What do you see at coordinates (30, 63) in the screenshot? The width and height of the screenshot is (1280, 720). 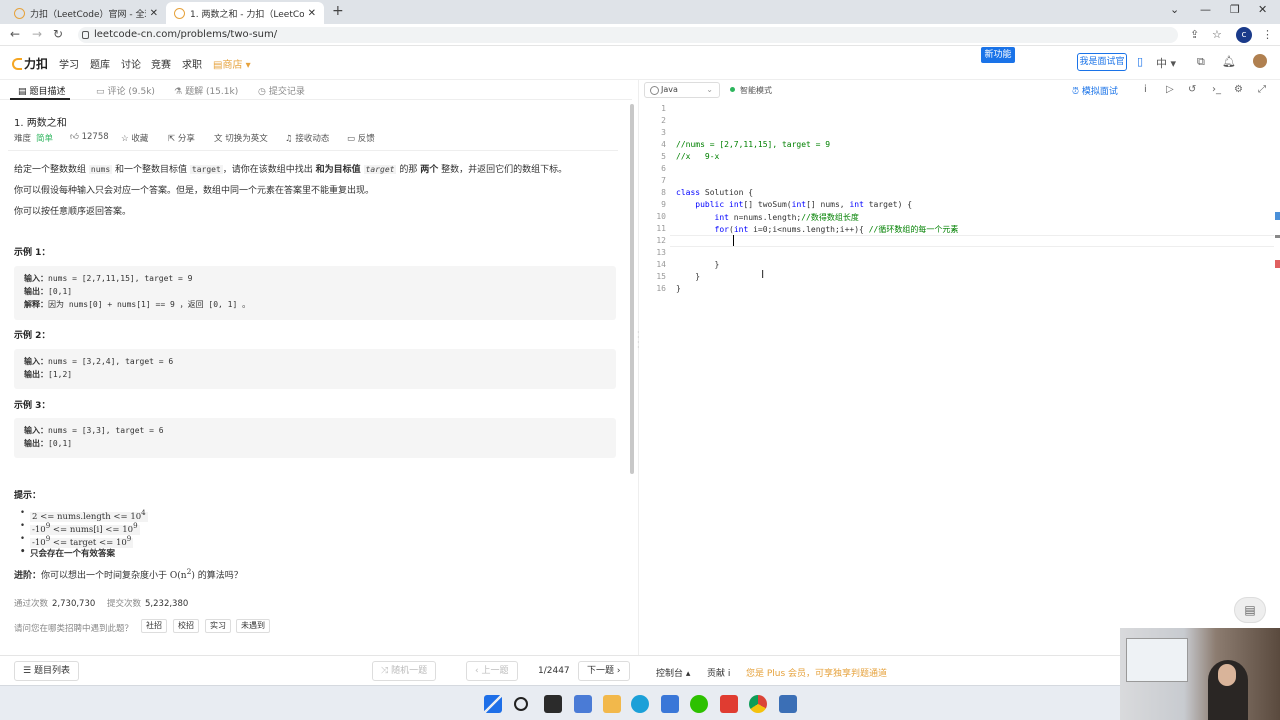 I see `site-logo: 力扣` at bounding box center [30, 63].